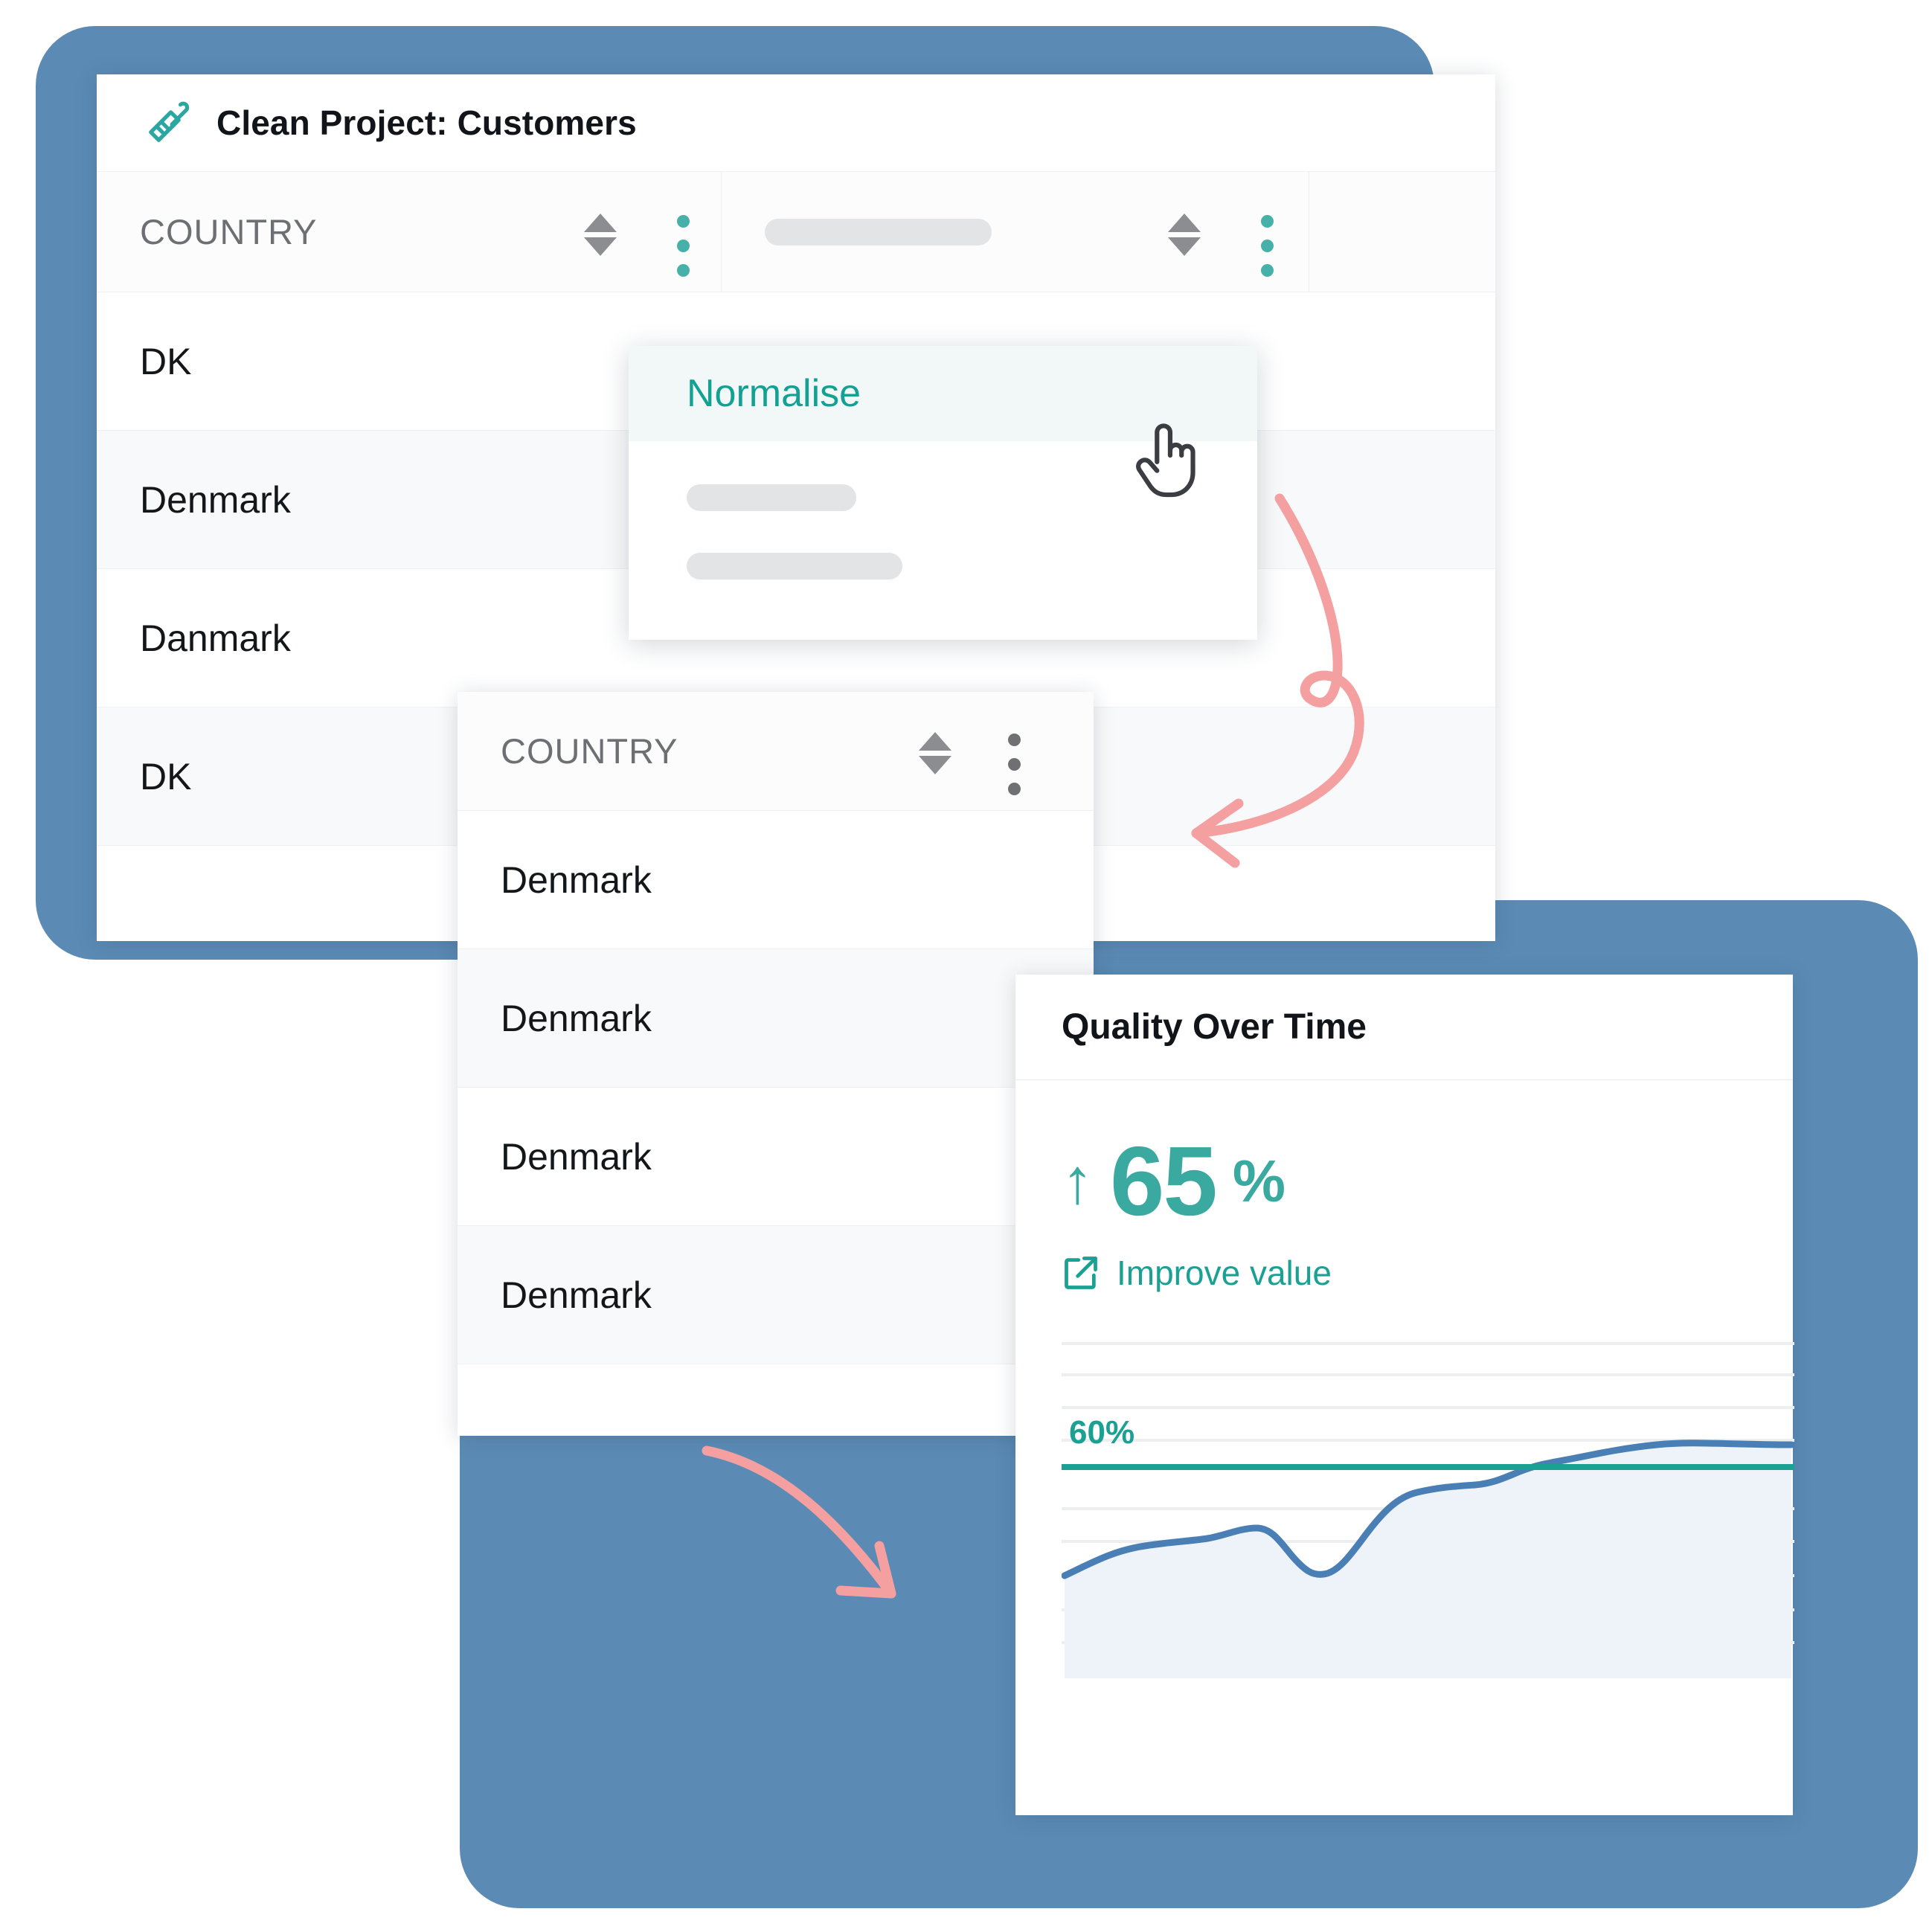 The height and width of the screenshot is (1932, 1929). I want to click on menu-item-label: Normalise, so click(774, 393).